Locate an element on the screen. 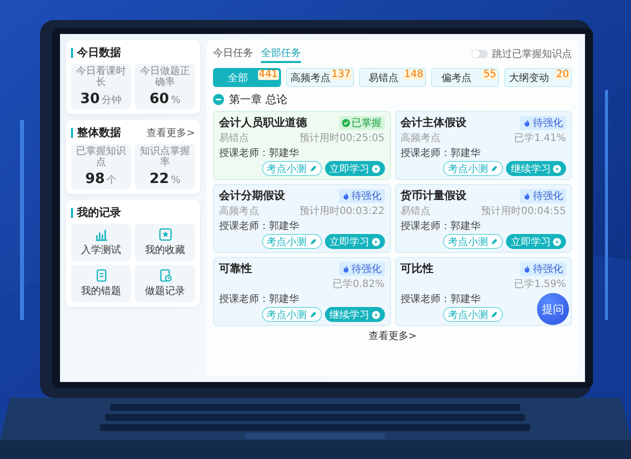  task-info: 已学1.59% is located at coordinates (540, 284).